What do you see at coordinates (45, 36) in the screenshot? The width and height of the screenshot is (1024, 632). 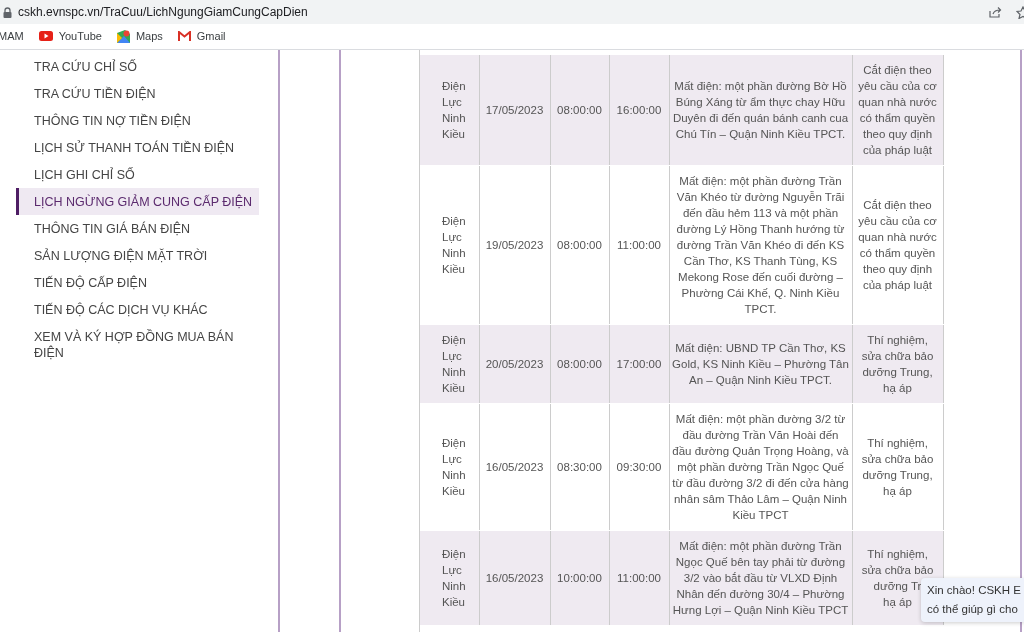 I see `video-play-icon` at bounding box center [45, 36].